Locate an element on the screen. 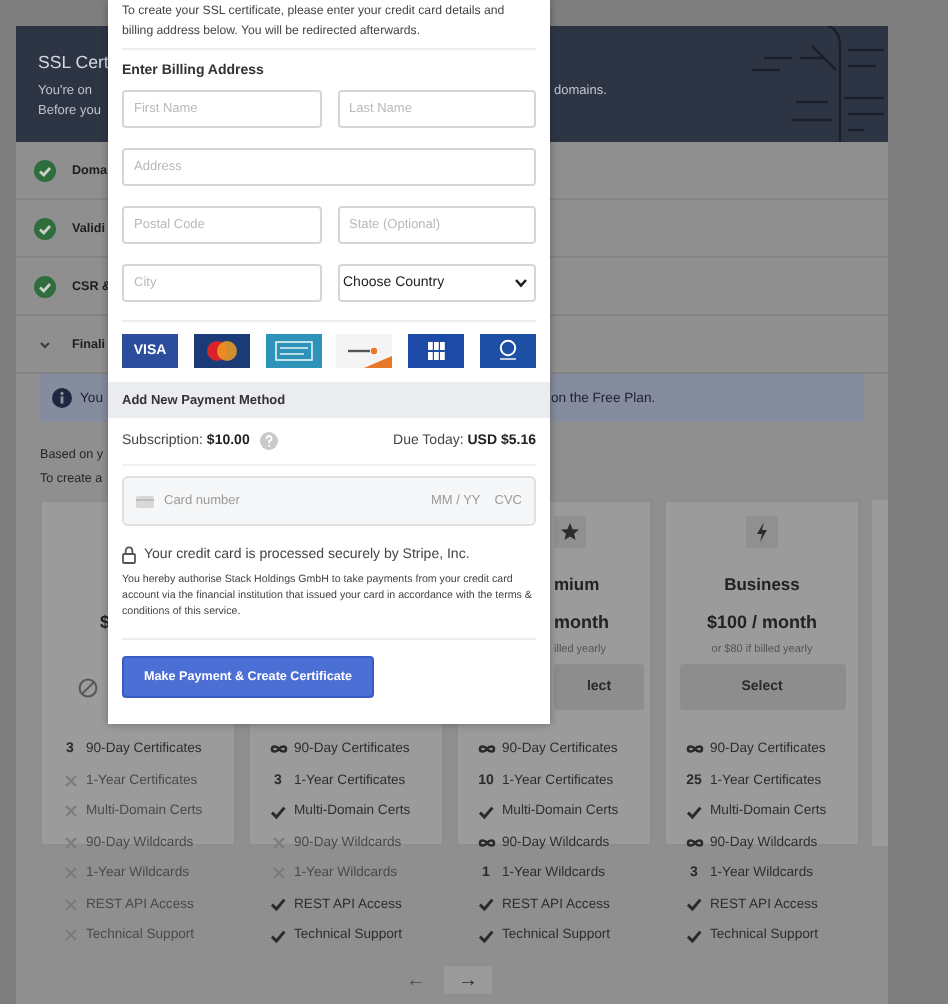  caret-down-icon is located at coordinates (521, 283).